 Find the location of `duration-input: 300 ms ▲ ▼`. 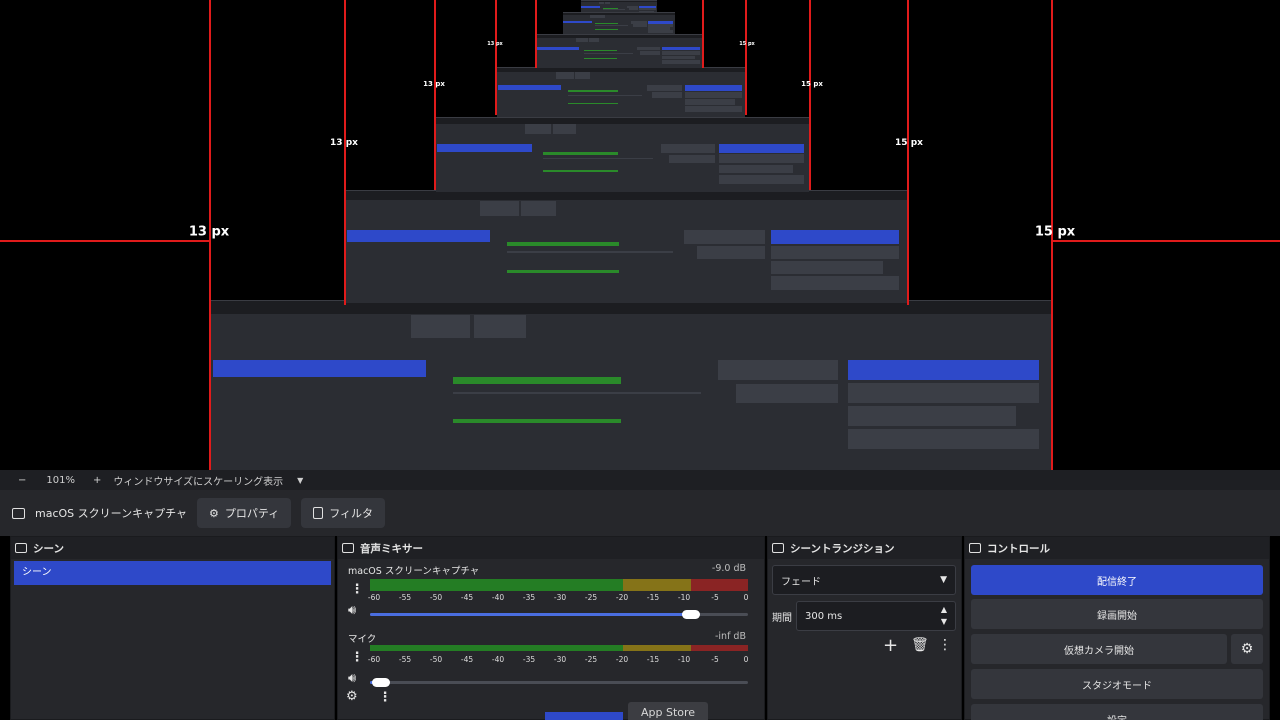

duration-input: 300 ms ▲ ▼ is located at coordinates (876, 616).